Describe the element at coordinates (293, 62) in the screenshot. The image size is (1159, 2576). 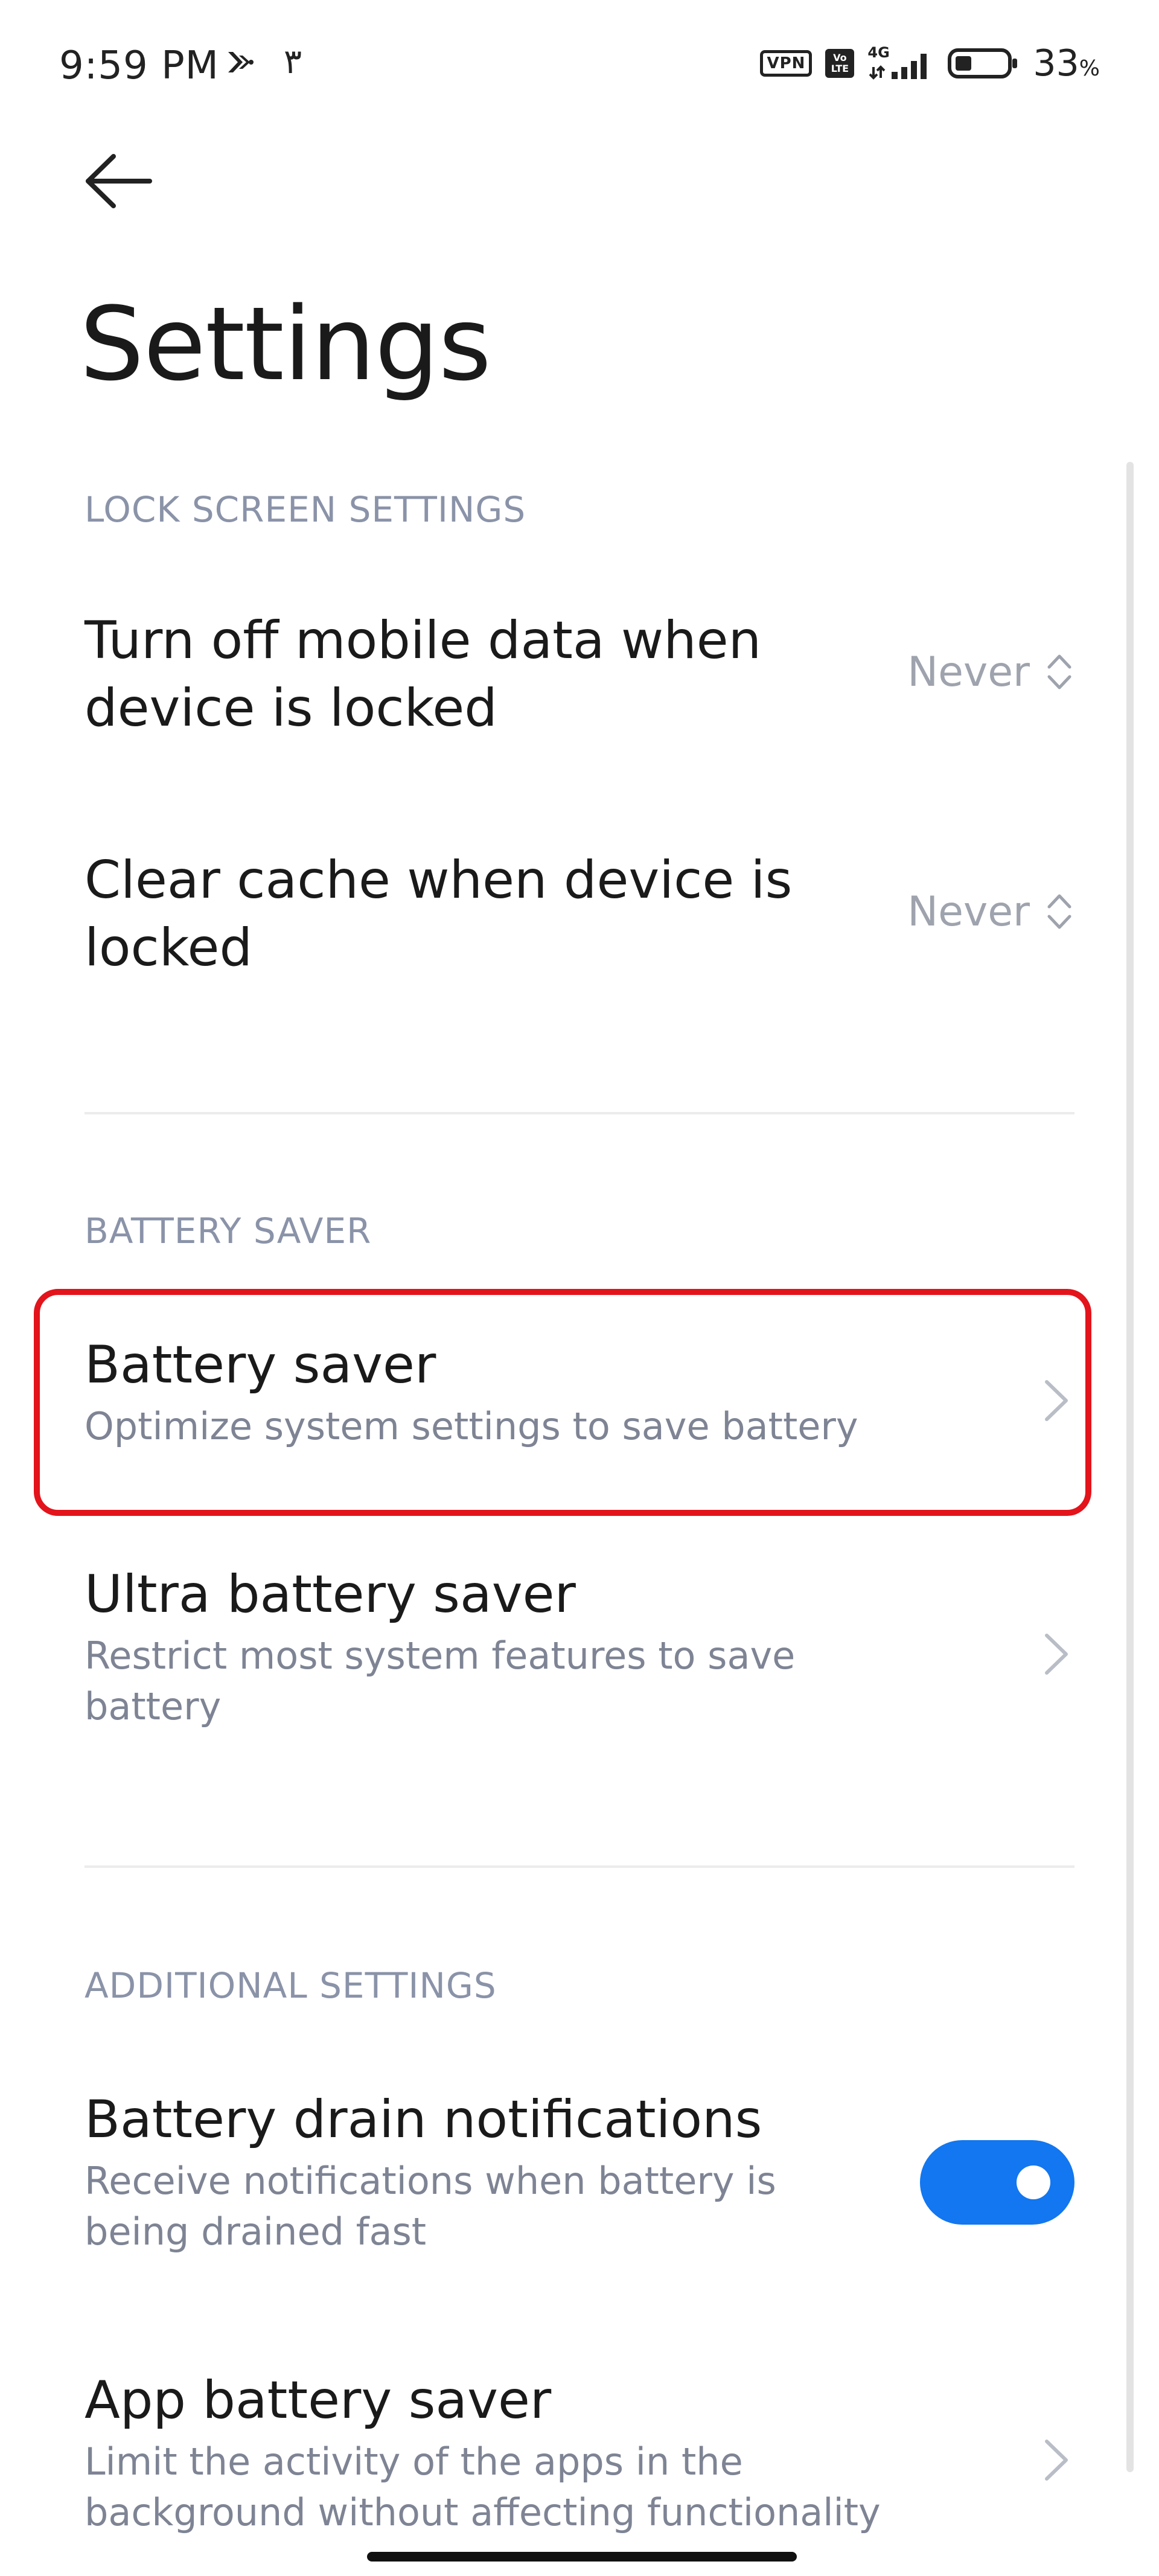
I see `status-digit: ٣` at that location.